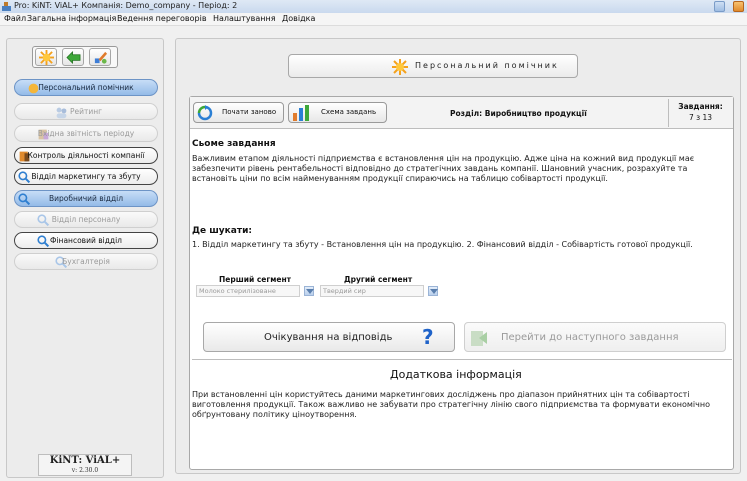 The height and width of the screenshot is (481, 747). What do you see at coordinates (248, 291) in the screenshot?
I see `segment1-select: Молоко стерилізоване` at bounding box center [248, 291].